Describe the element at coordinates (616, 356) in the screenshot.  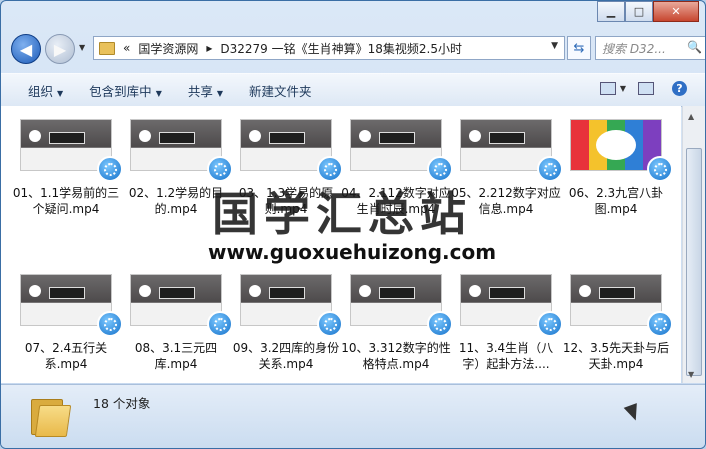
I see `file-name: 12、3.5先天卦与后天卦.mp4` at that location.